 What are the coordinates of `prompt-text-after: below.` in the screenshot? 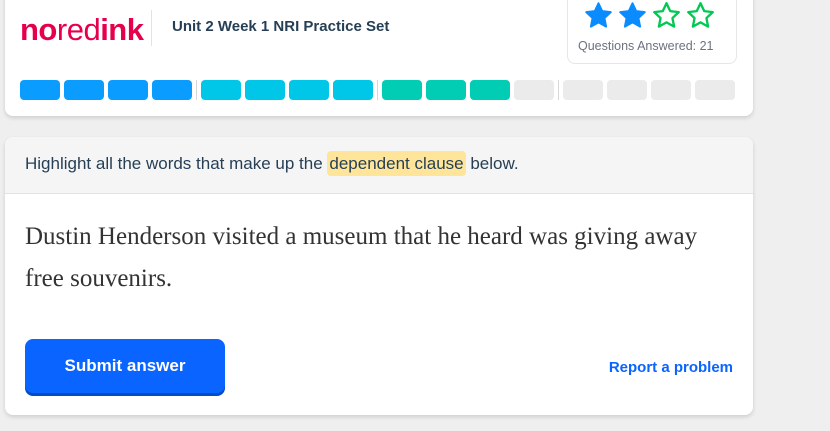 It's located at (492, 163).